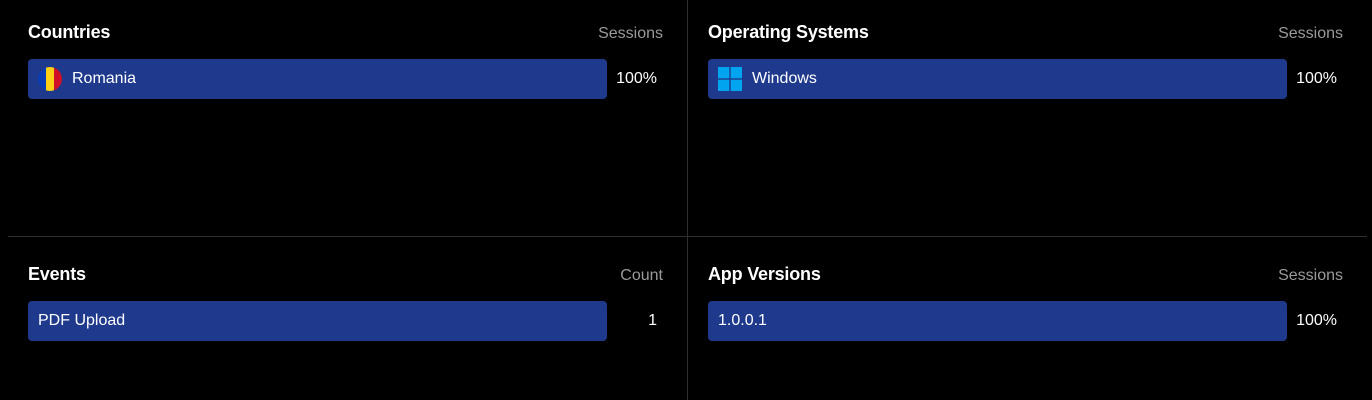 The height and width of the screenshot is (400, 1372). I want to click on events-row-value: 1, so click(652, 320).